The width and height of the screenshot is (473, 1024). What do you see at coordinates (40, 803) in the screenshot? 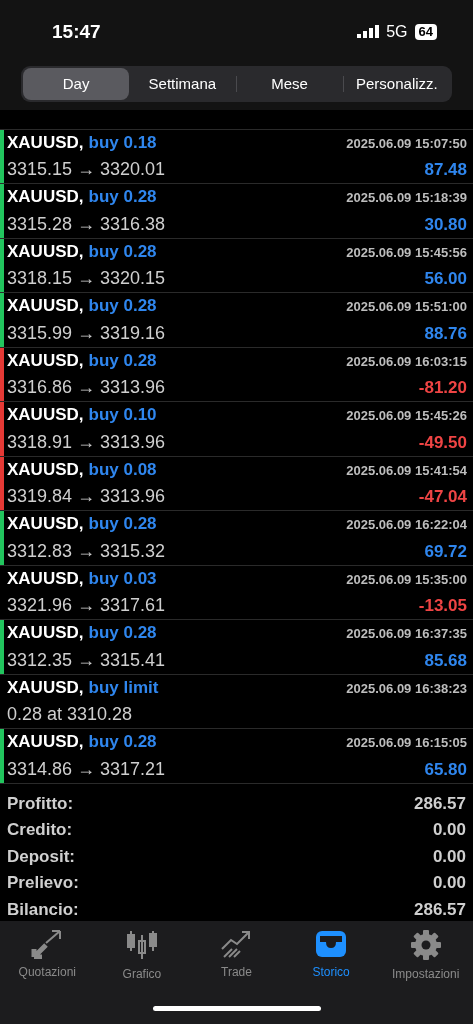
I see `summary-label: Profitto:` at bounding box center [40, 803].